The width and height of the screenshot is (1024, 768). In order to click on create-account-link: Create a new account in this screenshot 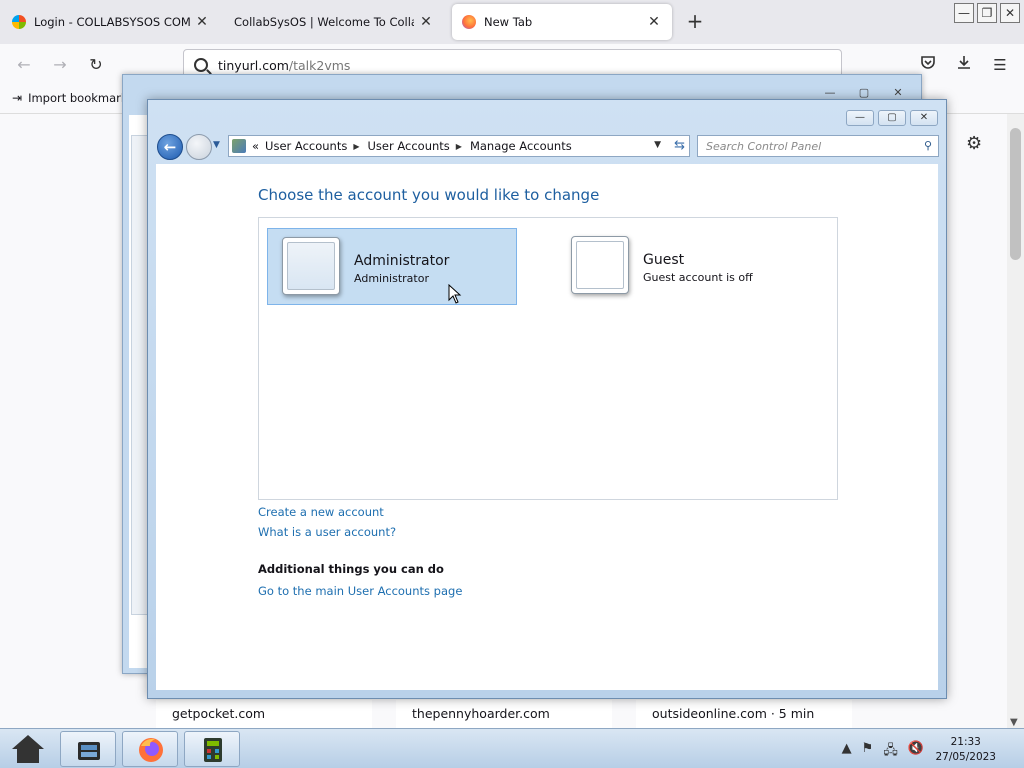, I will do `click(321, 512)`.